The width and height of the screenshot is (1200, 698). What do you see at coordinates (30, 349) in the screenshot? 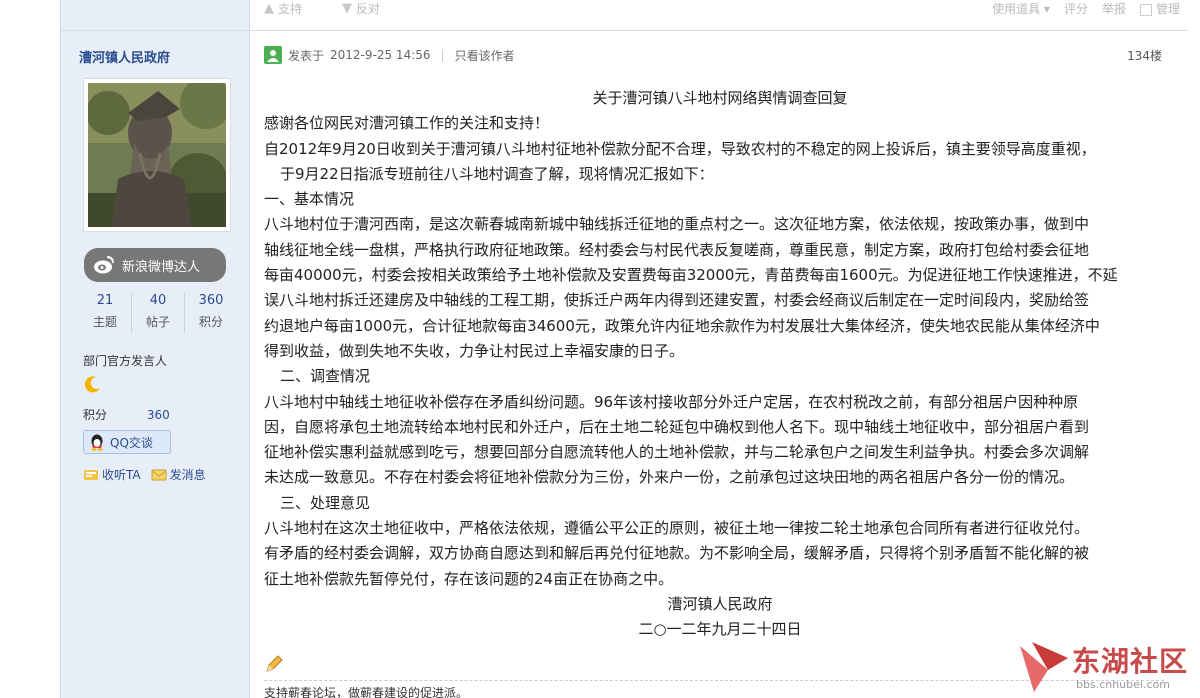
I see `left-gutter` at bounding box center [30, 349].